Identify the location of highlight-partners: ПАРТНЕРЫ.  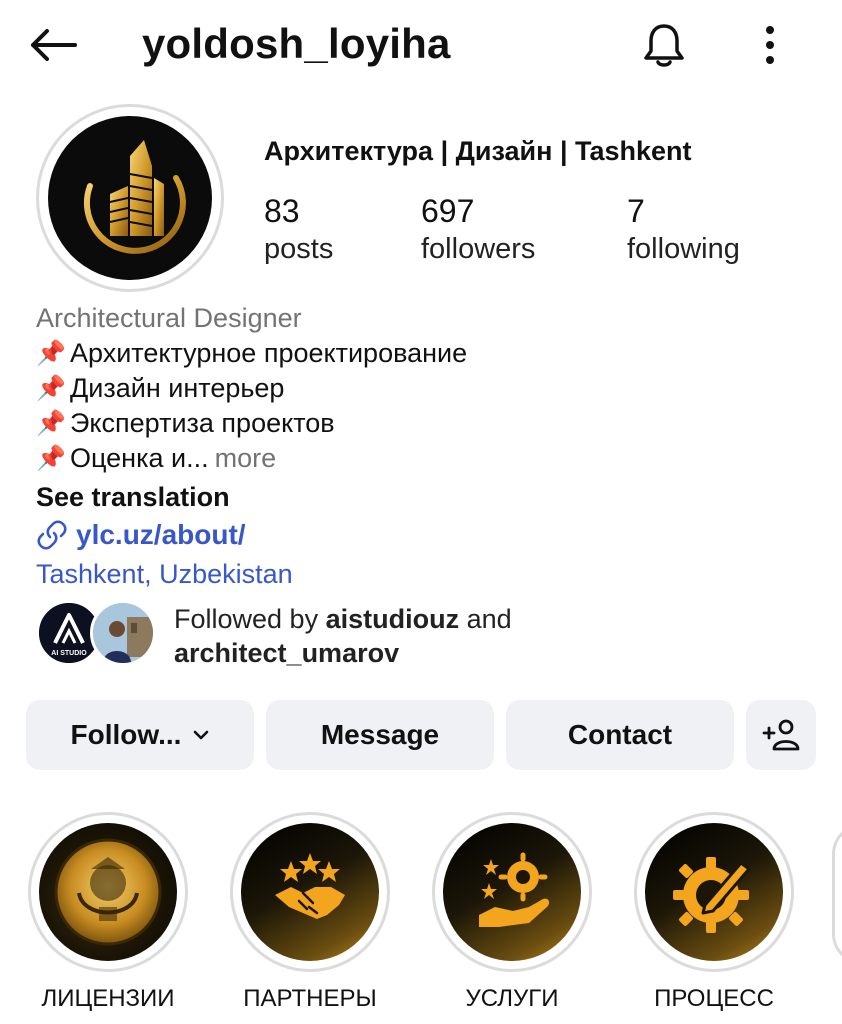
(310, 913).